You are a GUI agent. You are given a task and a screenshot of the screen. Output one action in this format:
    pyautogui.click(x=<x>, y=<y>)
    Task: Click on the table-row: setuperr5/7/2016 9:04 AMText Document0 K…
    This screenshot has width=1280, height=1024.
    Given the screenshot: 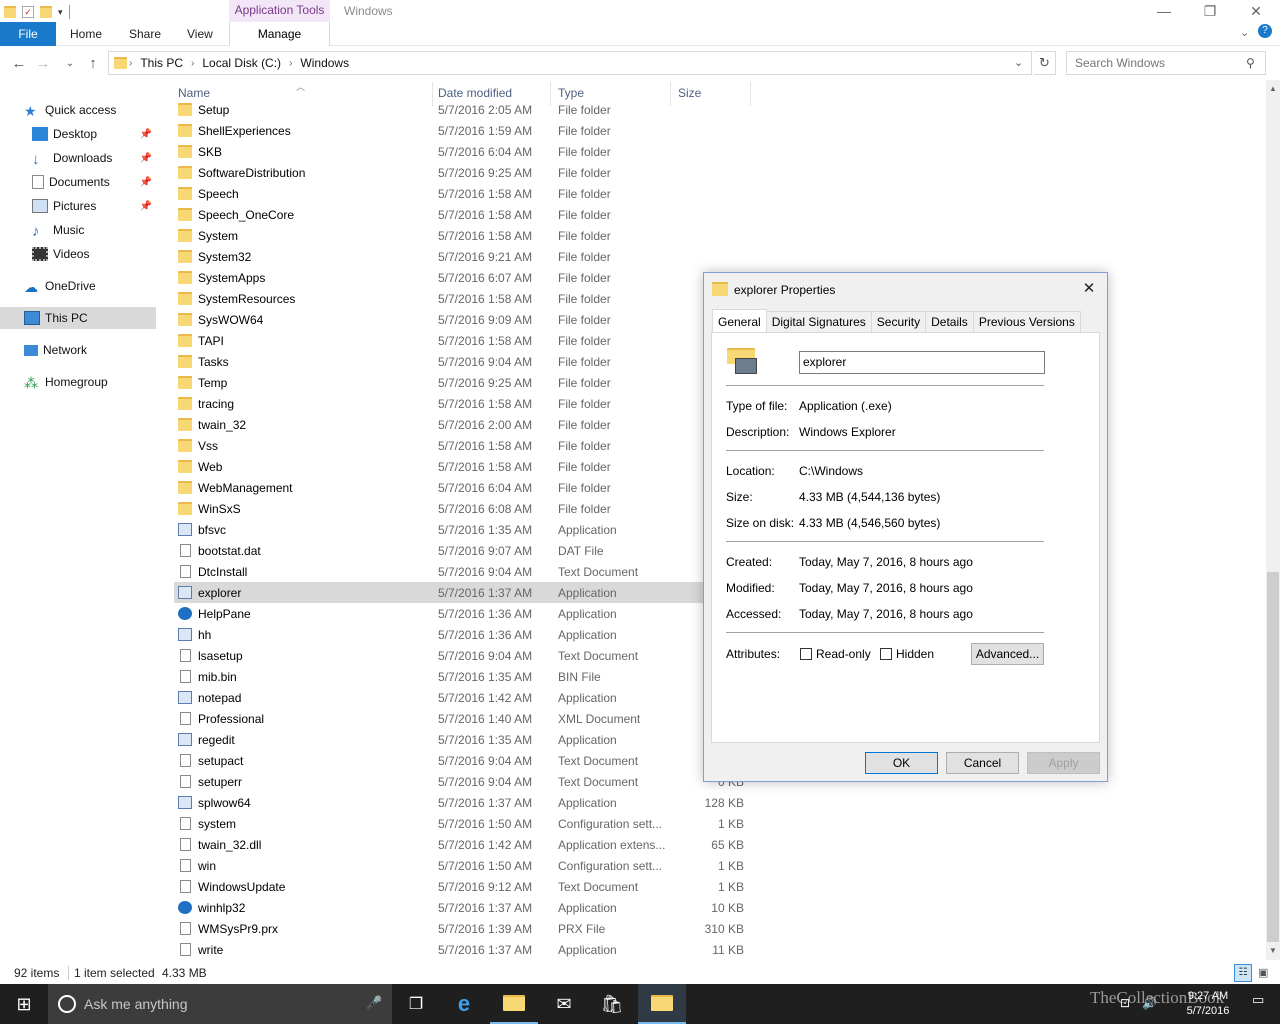 What is the action you would take?
    pyautogui.click(x=459, y=781)
    